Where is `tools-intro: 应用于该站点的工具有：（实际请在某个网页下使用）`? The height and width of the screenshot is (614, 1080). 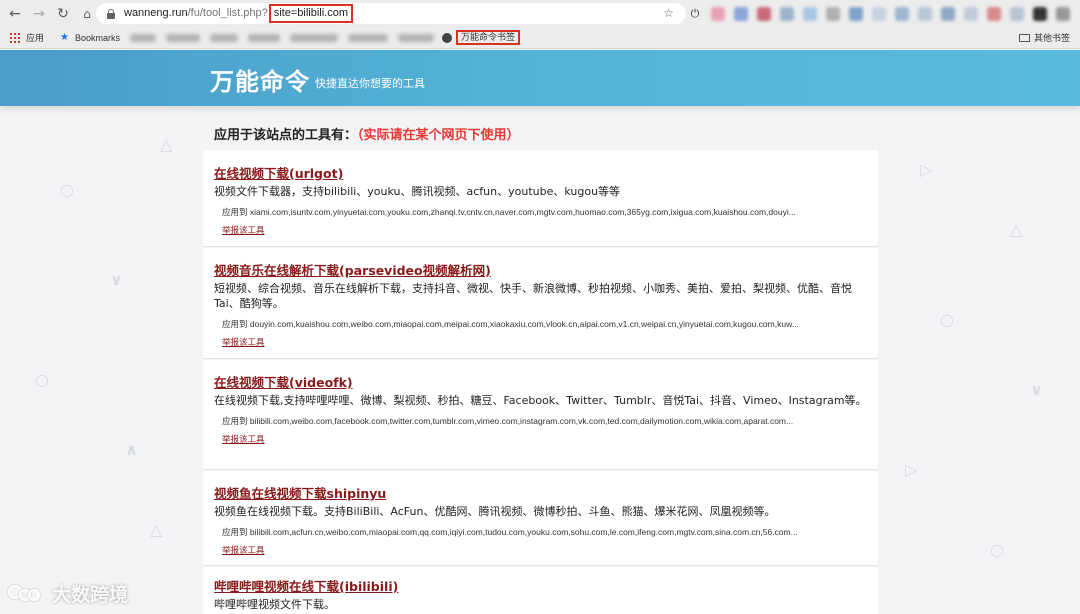
tools-intro: 应用于该站点的工具有：（实际请在某个网页下使用） is located at coordinates (367, 133).